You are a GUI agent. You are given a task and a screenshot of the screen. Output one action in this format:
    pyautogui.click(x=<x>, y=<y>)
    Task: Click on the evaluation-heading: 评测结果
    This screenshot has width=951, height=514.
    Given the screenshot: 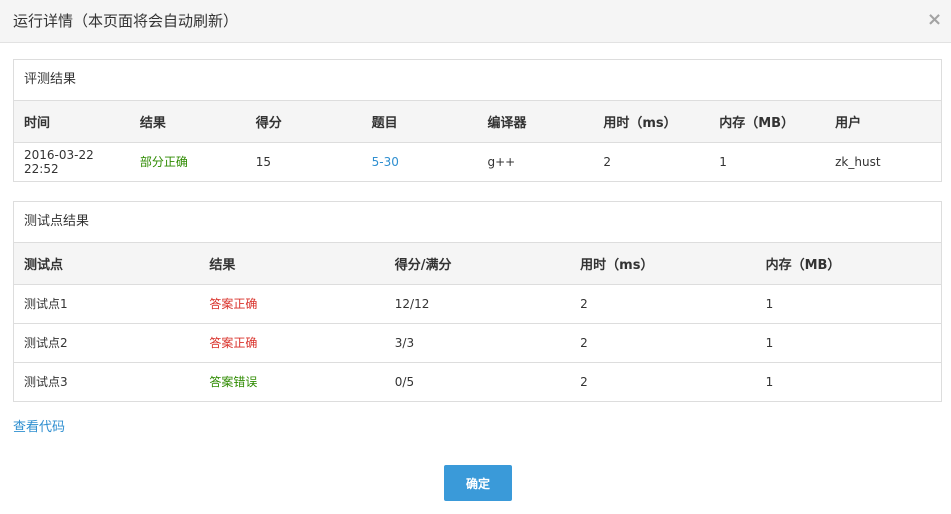 What is the action you would take?
    pyautogui.click(x=477, y=80)
    